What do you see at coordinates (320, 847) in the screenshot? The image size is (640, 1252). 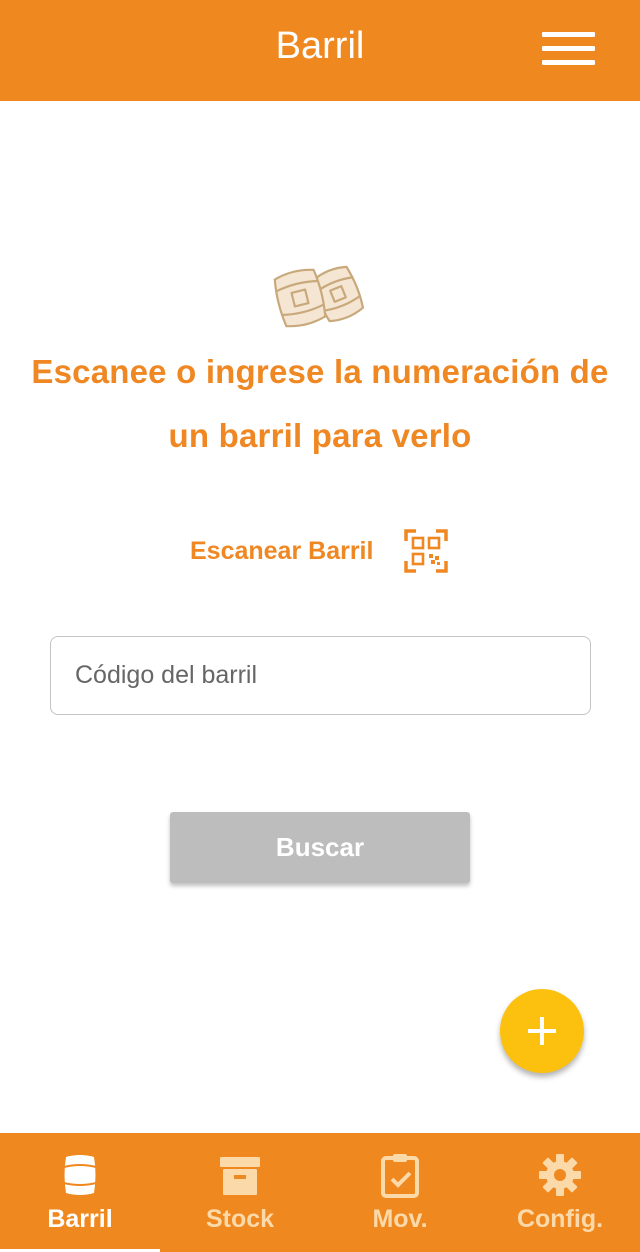 I see `search-button: Buscar` at bounding box center [320, 847].